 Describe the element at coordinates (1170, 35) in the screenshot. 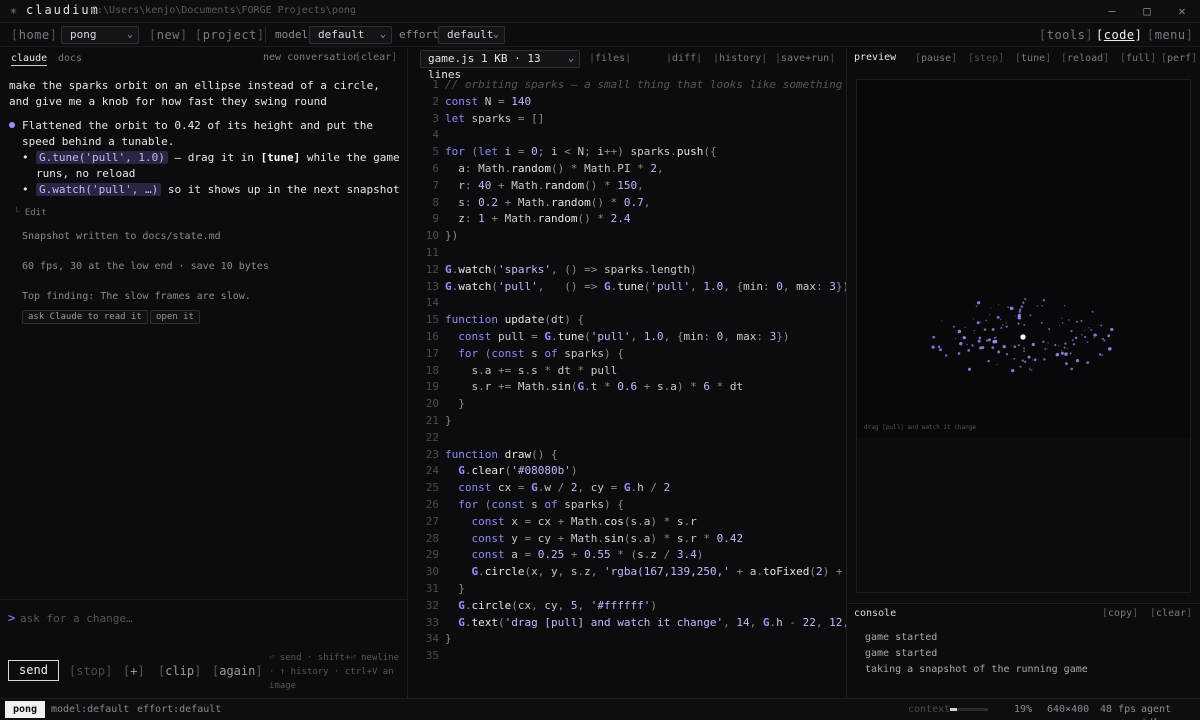

I see `menu-button: [menu]` at that location.